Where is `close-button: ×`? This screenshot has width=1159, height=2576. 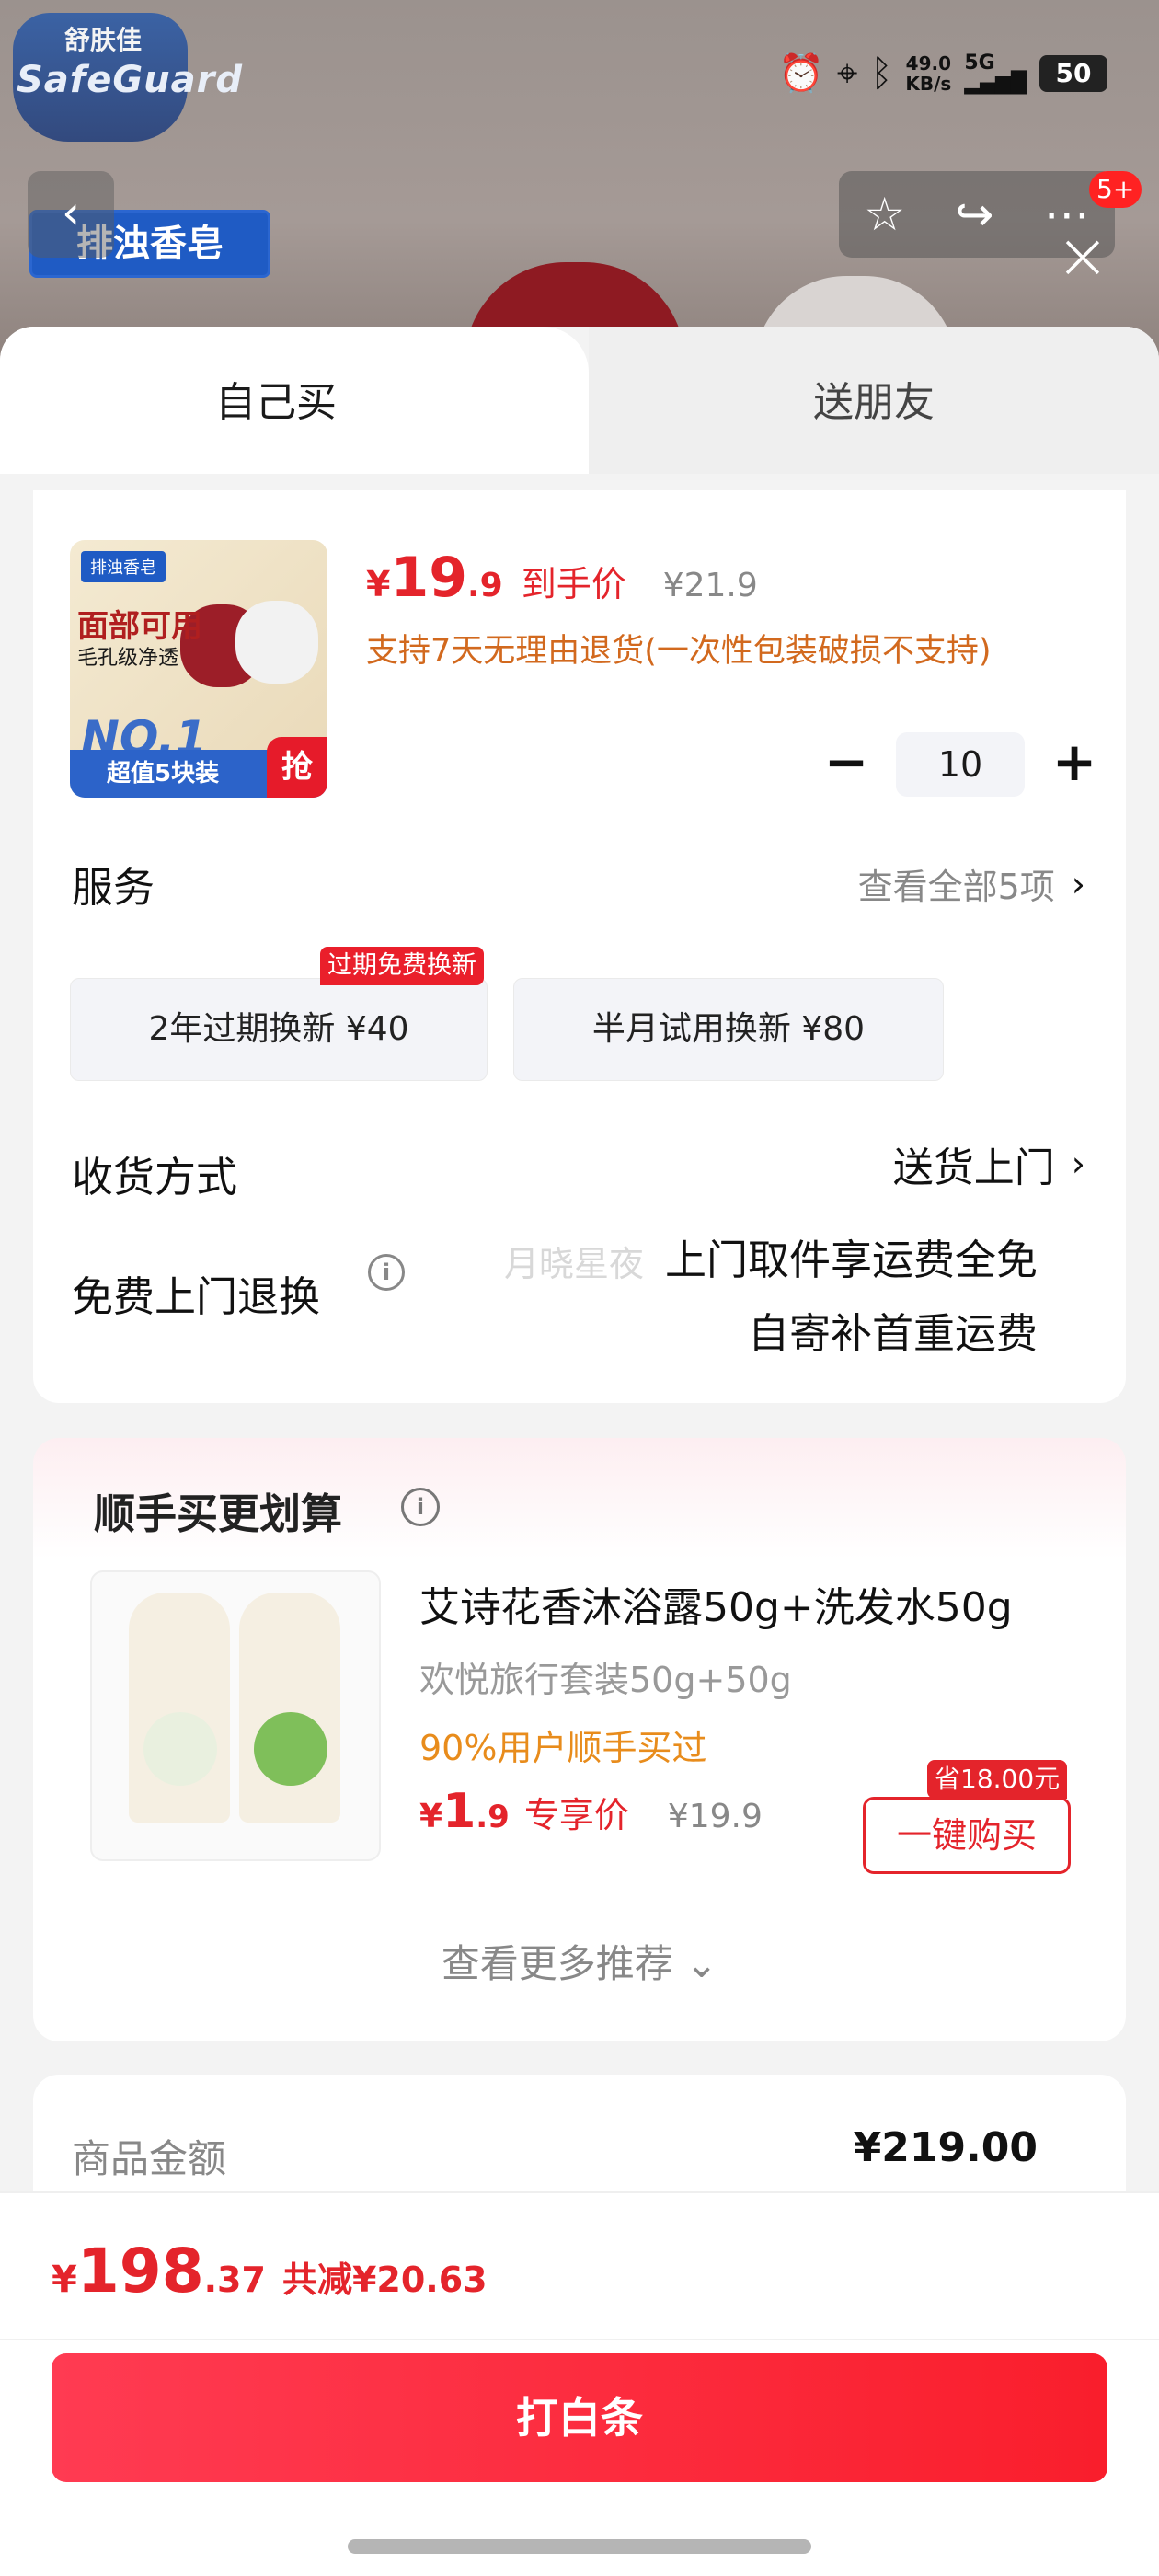 close-button: × is located at coordinates (1082, 257).